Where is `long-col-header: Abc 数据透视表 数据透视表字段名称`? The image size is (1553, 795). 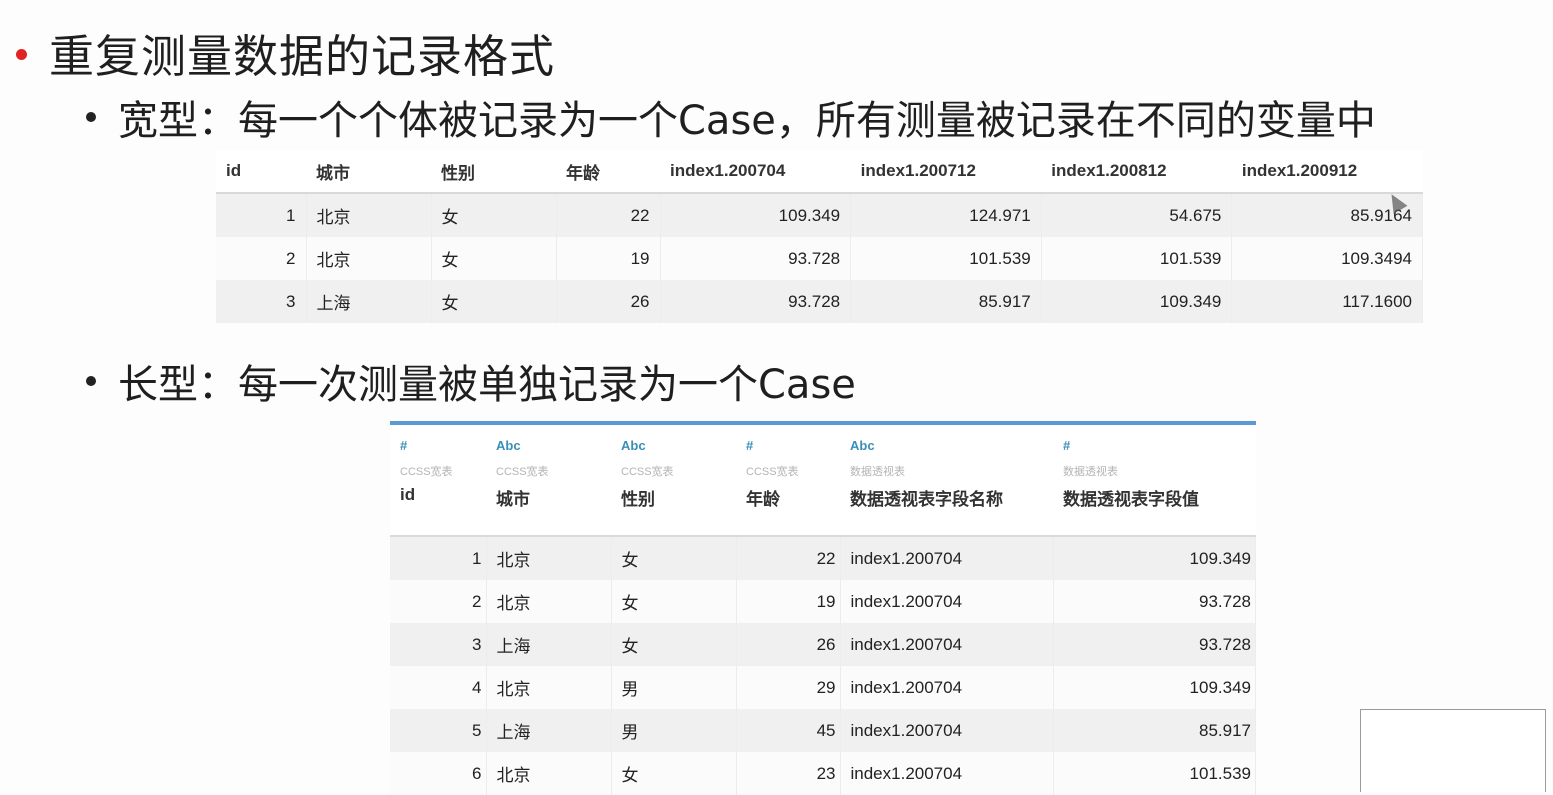 long-col-header: Abc 数据透视表 数据透视表字段名称 is located at coordinates (946, 480).